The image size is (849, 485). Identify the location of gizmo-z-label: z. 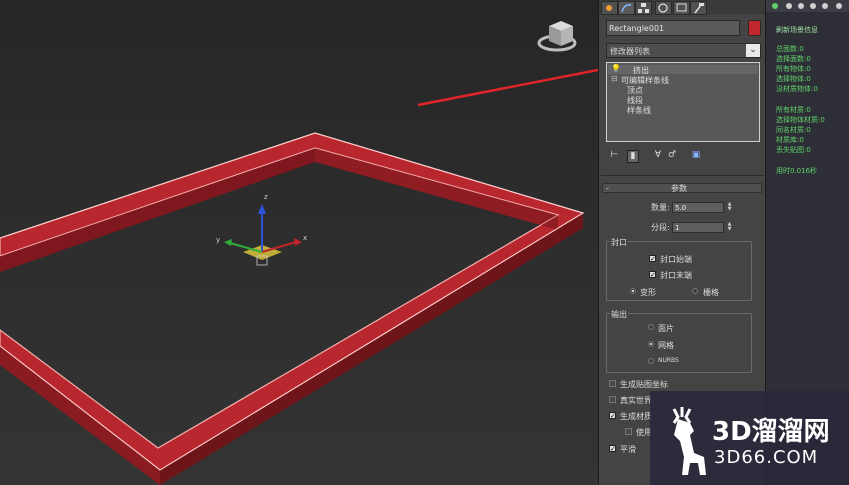
(266, 197).